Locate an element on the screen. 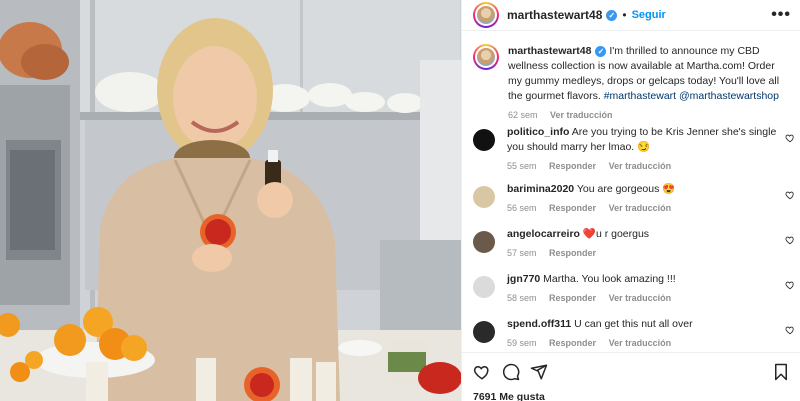  comment-bubble-icon is located at coordinates (511, 372).